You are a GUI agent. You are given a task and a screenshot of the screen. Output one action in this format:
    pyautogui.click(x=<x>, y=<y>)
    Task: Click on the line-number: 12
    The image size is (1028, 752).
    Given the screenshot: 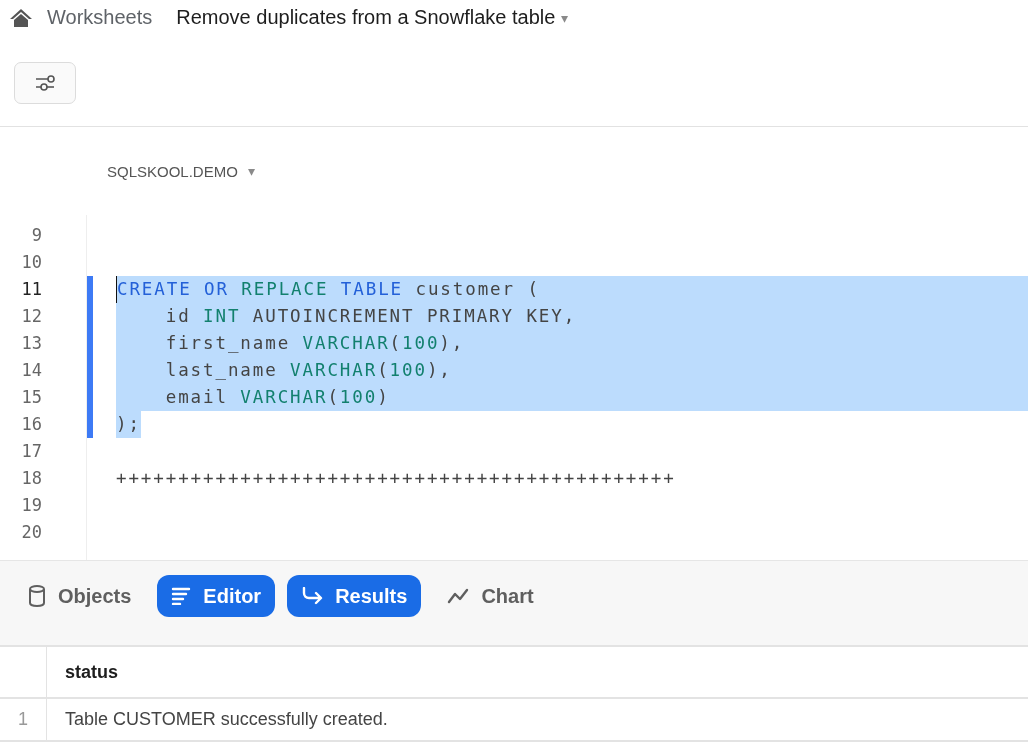 What is the action you would take?
    pyautogui.click(x=31, y=316)
    